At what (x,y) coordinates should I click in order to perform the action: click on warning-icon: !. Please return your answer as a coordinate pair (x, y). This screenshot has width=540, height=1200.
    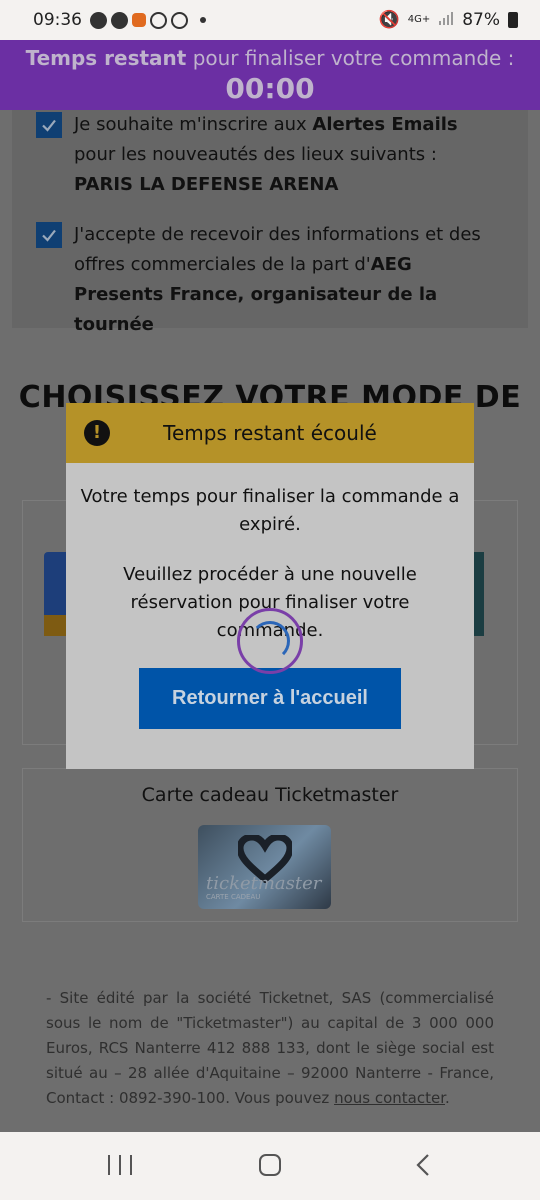
    Looking at the image, I should click on (97, 433).